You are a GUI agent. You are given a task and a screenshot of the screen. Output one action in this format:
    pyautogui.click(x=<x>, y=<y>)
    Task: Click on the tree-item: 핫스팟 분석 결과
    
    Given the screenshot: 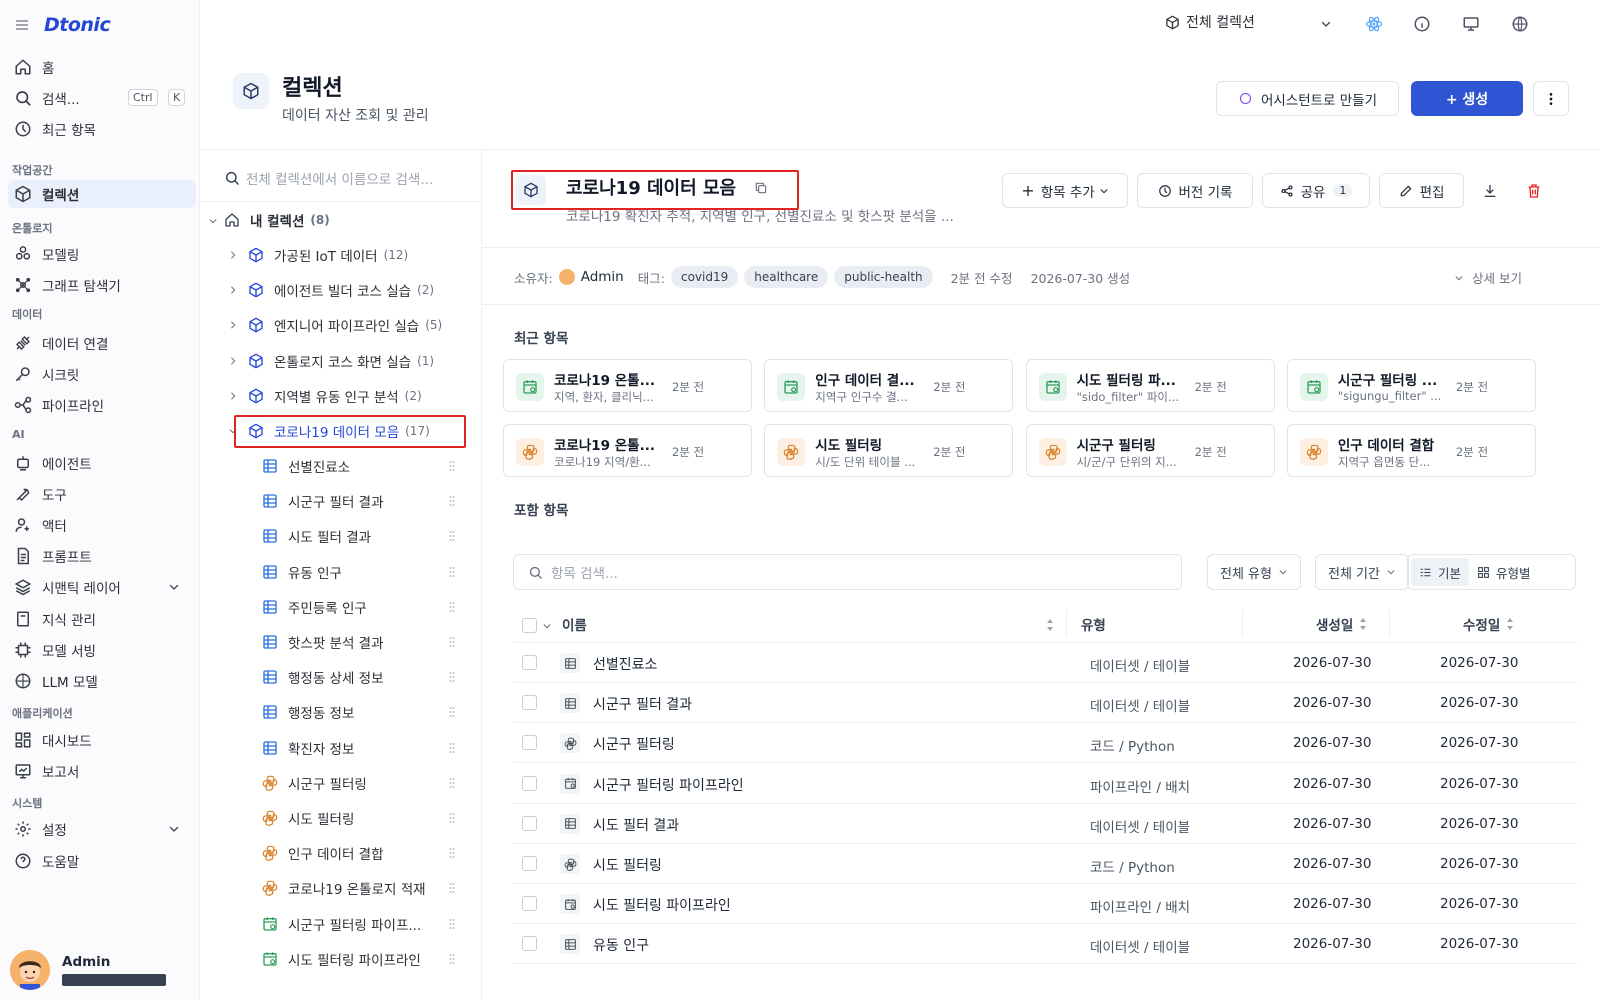 What is the action you would take?
    pyautogui.click(x=323, y=642)
    